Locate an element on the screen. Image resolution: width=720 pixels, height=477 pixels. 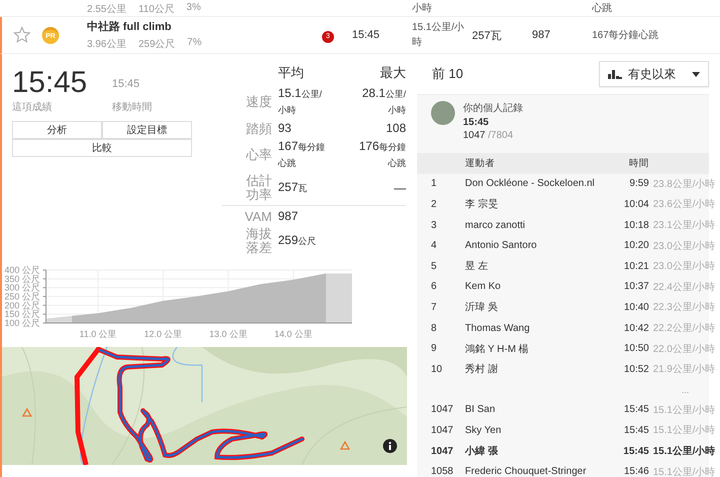
moving-time-label: 移動時間 is located at coordinates (132, 107).